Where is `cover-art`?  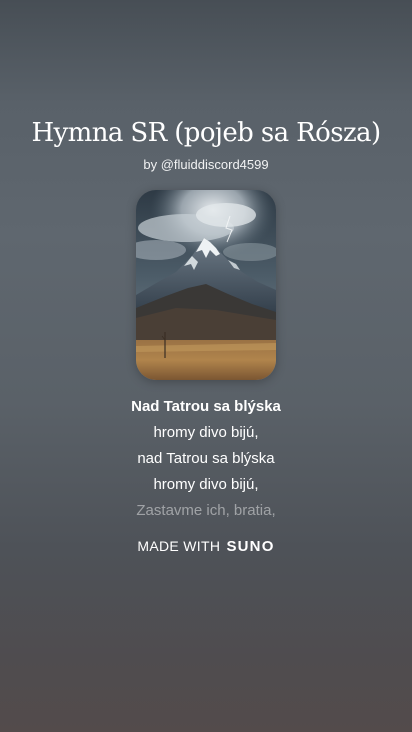 cover-art is located at coordinates (206, 285).